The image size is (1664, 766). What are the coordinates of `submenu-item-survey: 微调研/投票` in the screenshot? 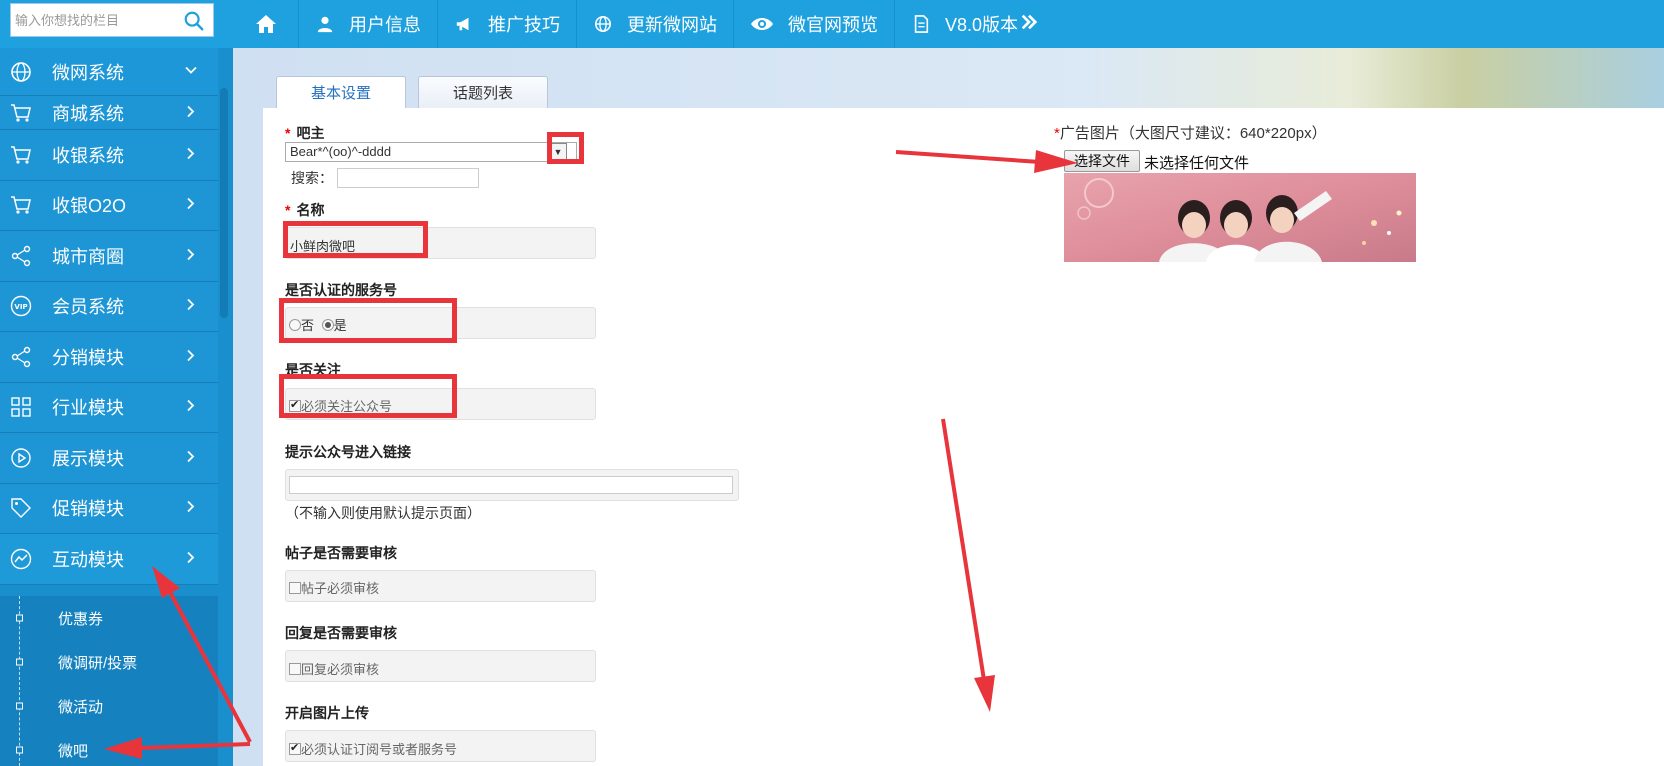 It's located at (109, 662).